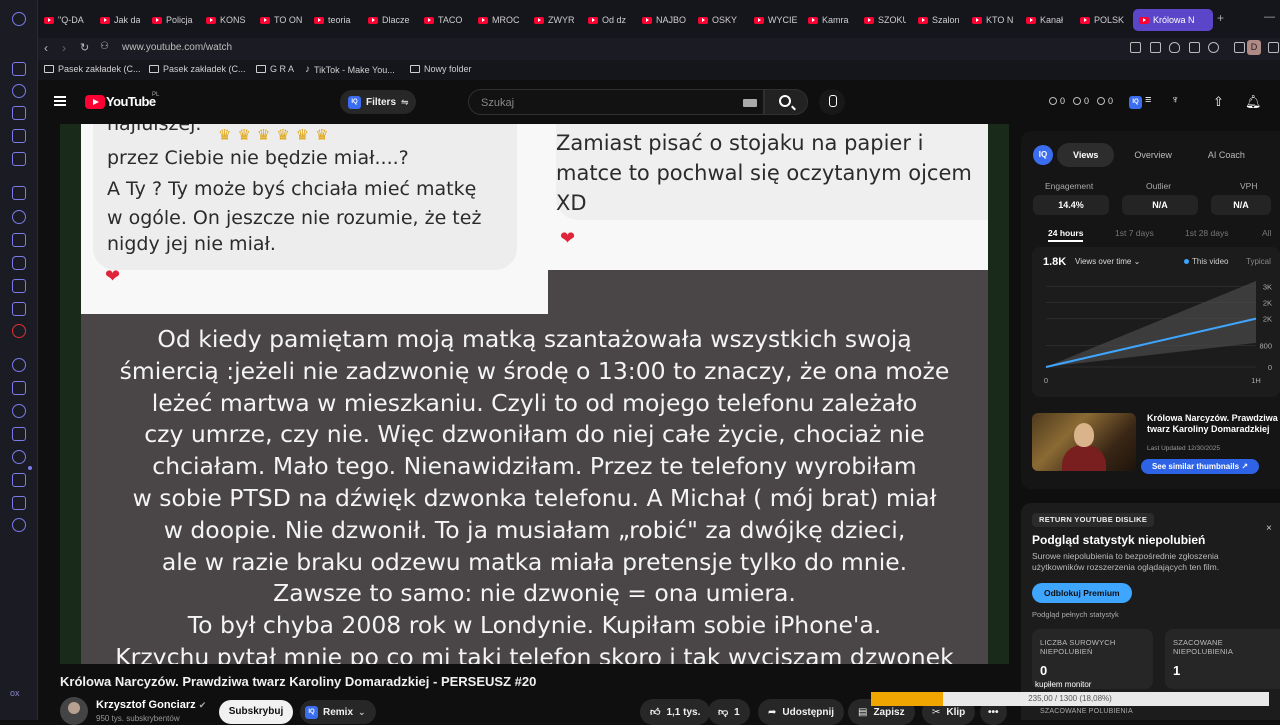 The width and height of the screenshot is (1280, 725). I want to click on browser-tab: Jak da, so click(120, 20).